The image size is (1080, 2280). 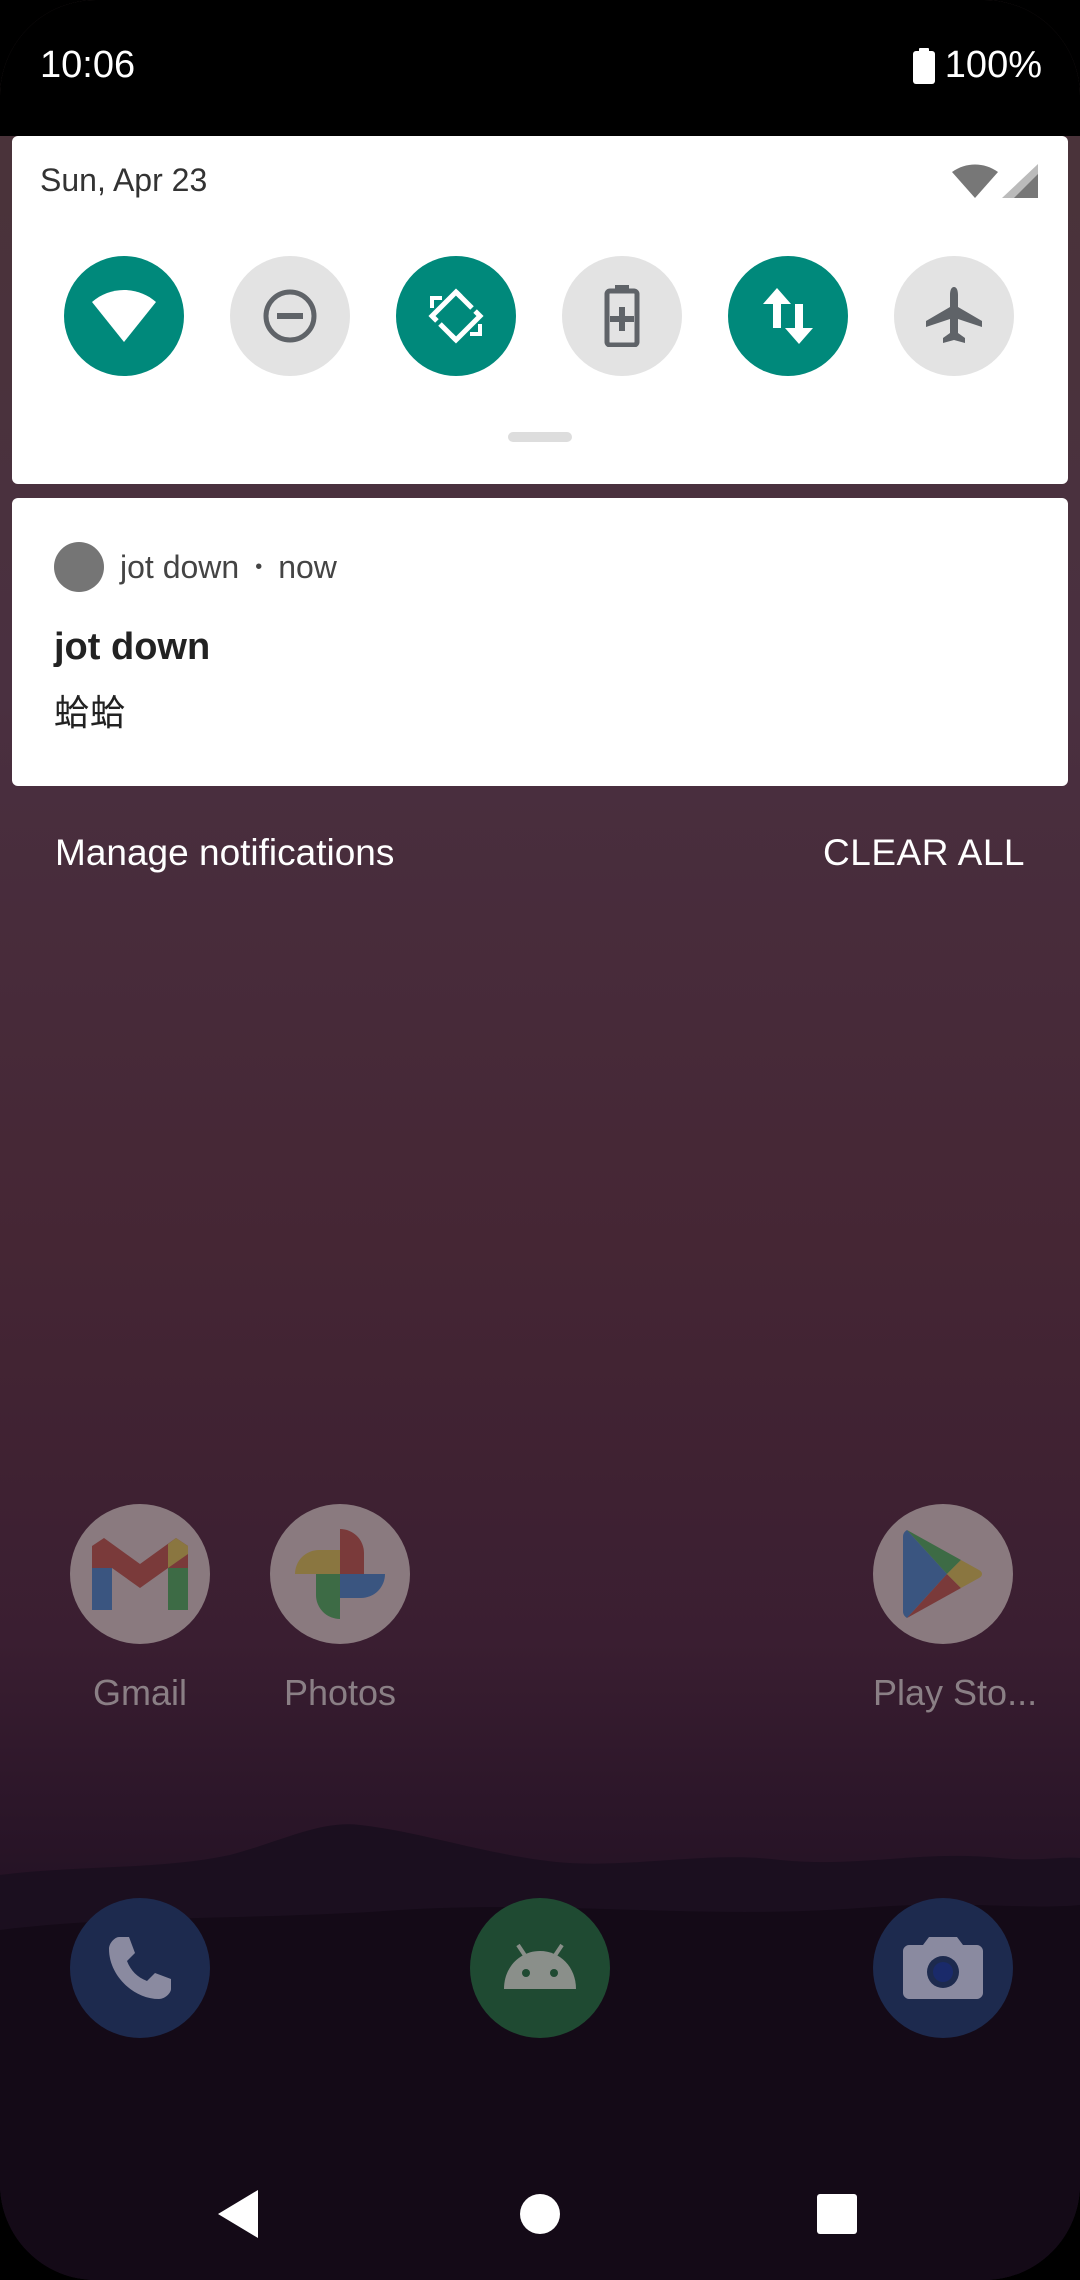 I want to click on dock-android, so click(x=540, y=1968).